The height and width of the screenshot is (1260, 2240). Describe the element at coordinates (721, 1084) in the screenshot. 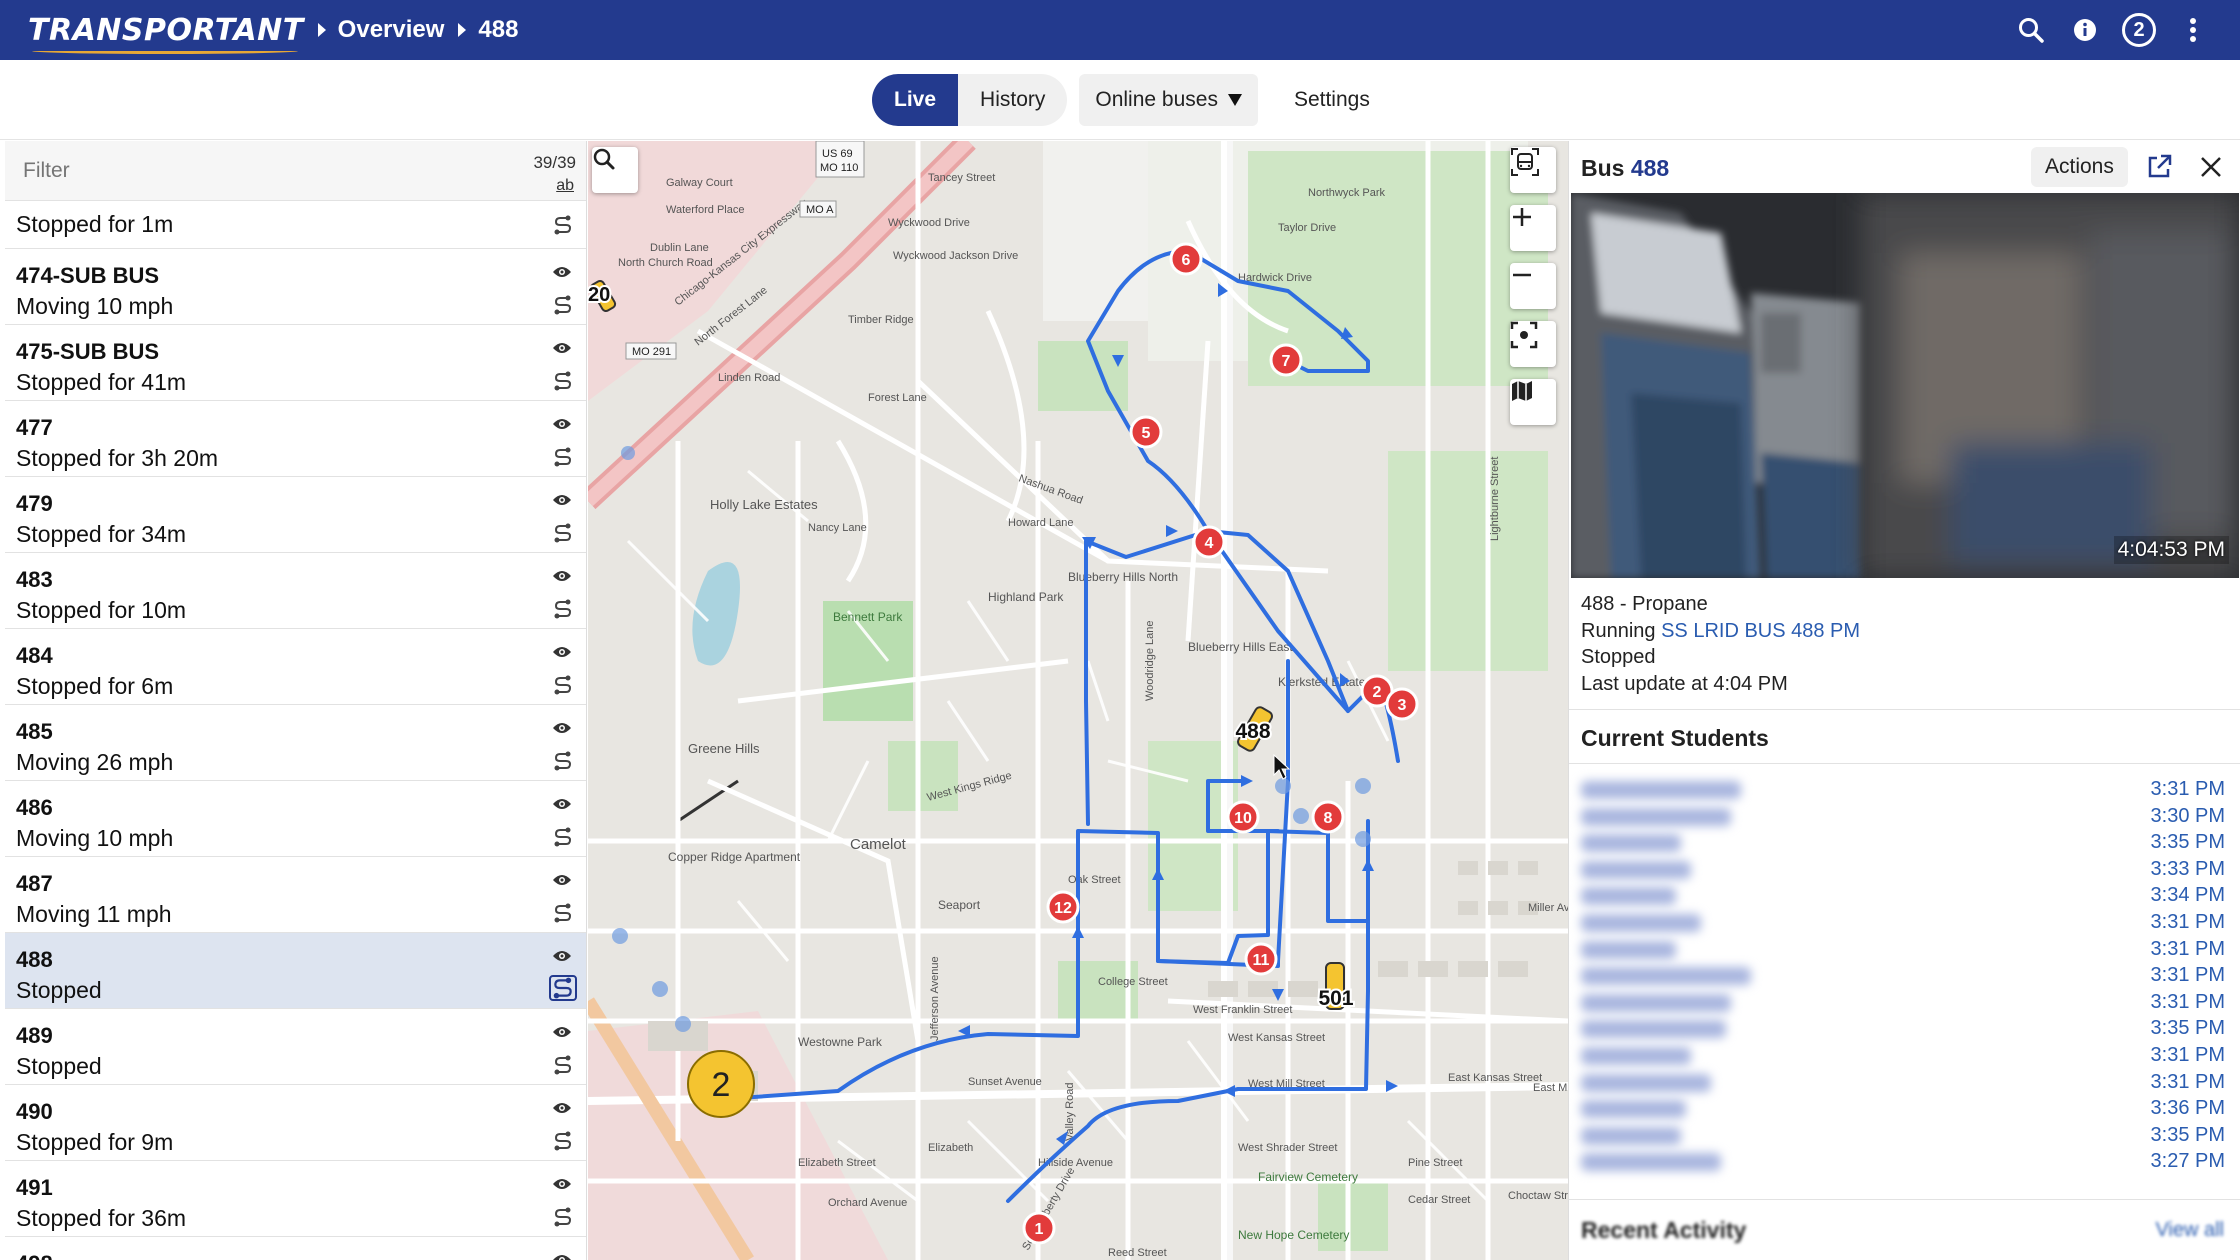

I see `stop-cluster: 2` at that location.